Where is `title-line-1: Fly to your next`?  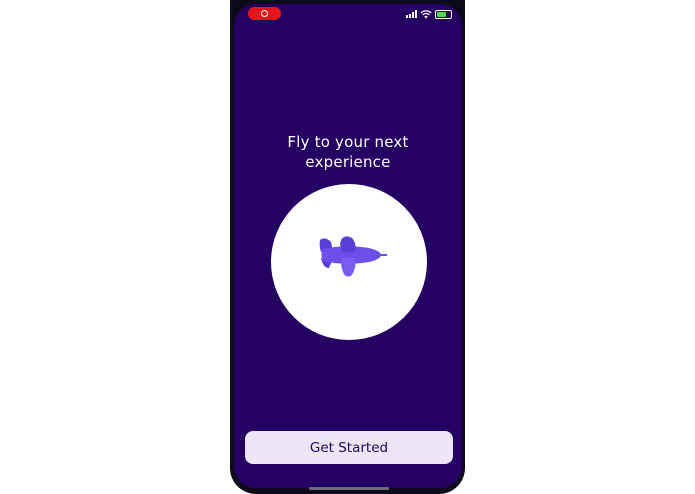
title-line-1: Fly to your next is located at coordinates (348, 142).